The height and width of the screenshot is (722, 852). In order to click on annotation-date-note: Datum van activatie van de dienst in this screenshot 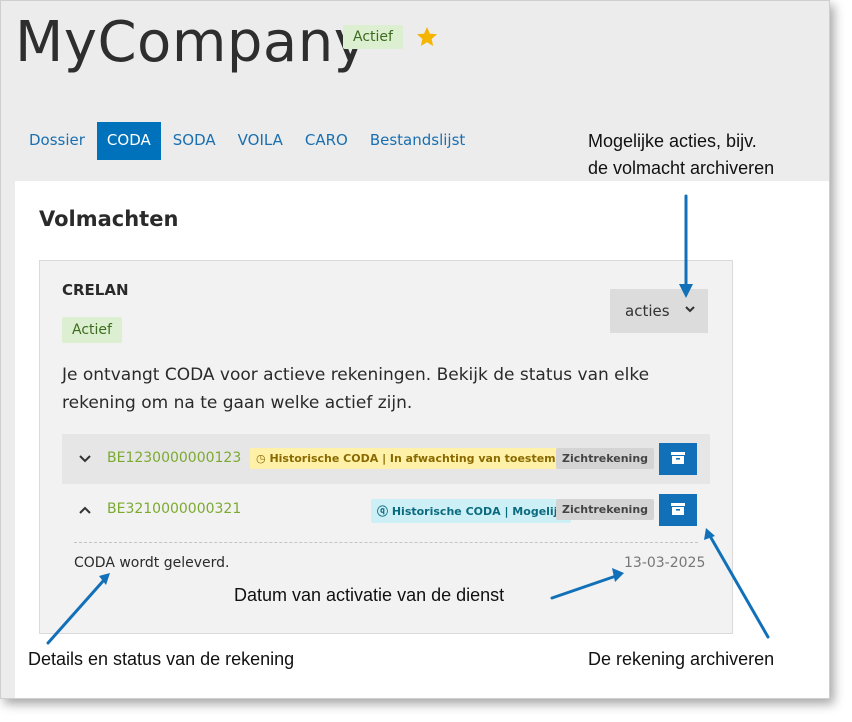, I will do `click(369, 595)`.